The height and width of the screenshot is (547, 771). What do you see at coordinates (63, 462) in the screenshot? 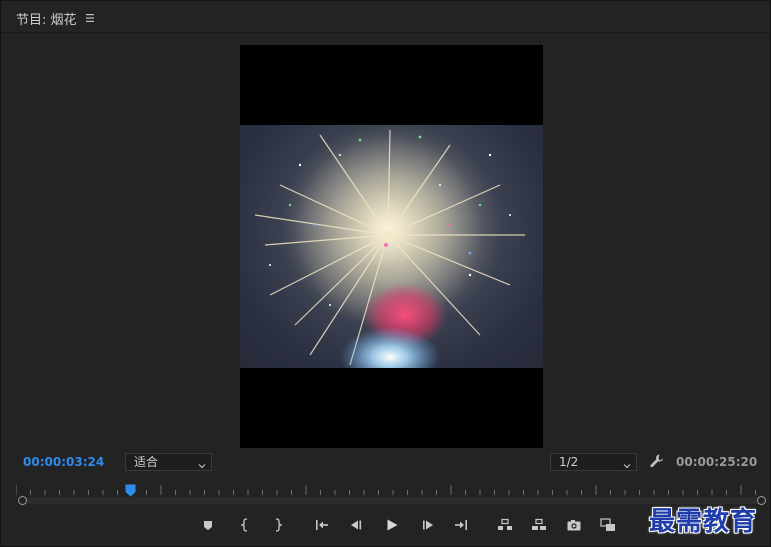
I see `current-timecode: 00:00:03:24` at bounding box center [63, 462].